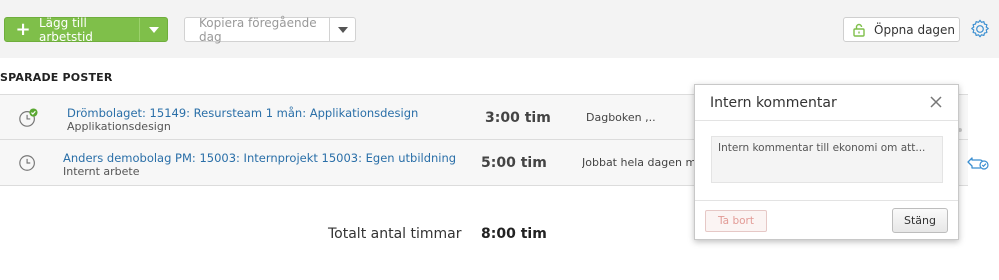  What do you see at coordinates (638, 162) in the screenshot?
I see `entry-note: Jobbat hela dagen med` at bounding box center [638, 162].